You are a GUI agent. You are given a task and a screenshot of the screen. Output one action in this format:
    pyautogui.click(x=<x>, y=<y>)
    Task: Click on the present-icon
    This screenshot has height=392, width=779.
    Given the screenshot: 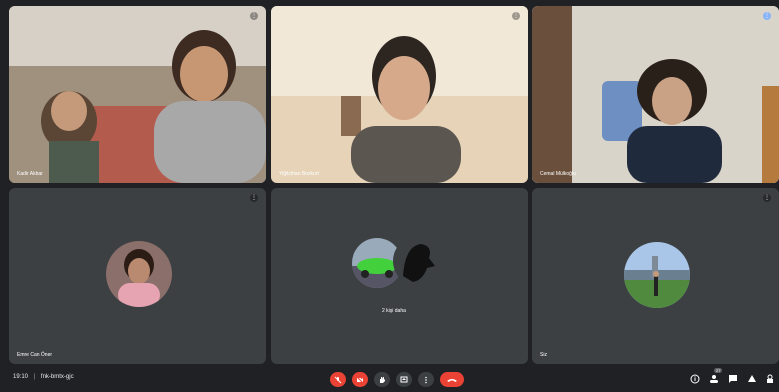 What is the action you would take?
    pyautogui.click(x=404, y=379)
    